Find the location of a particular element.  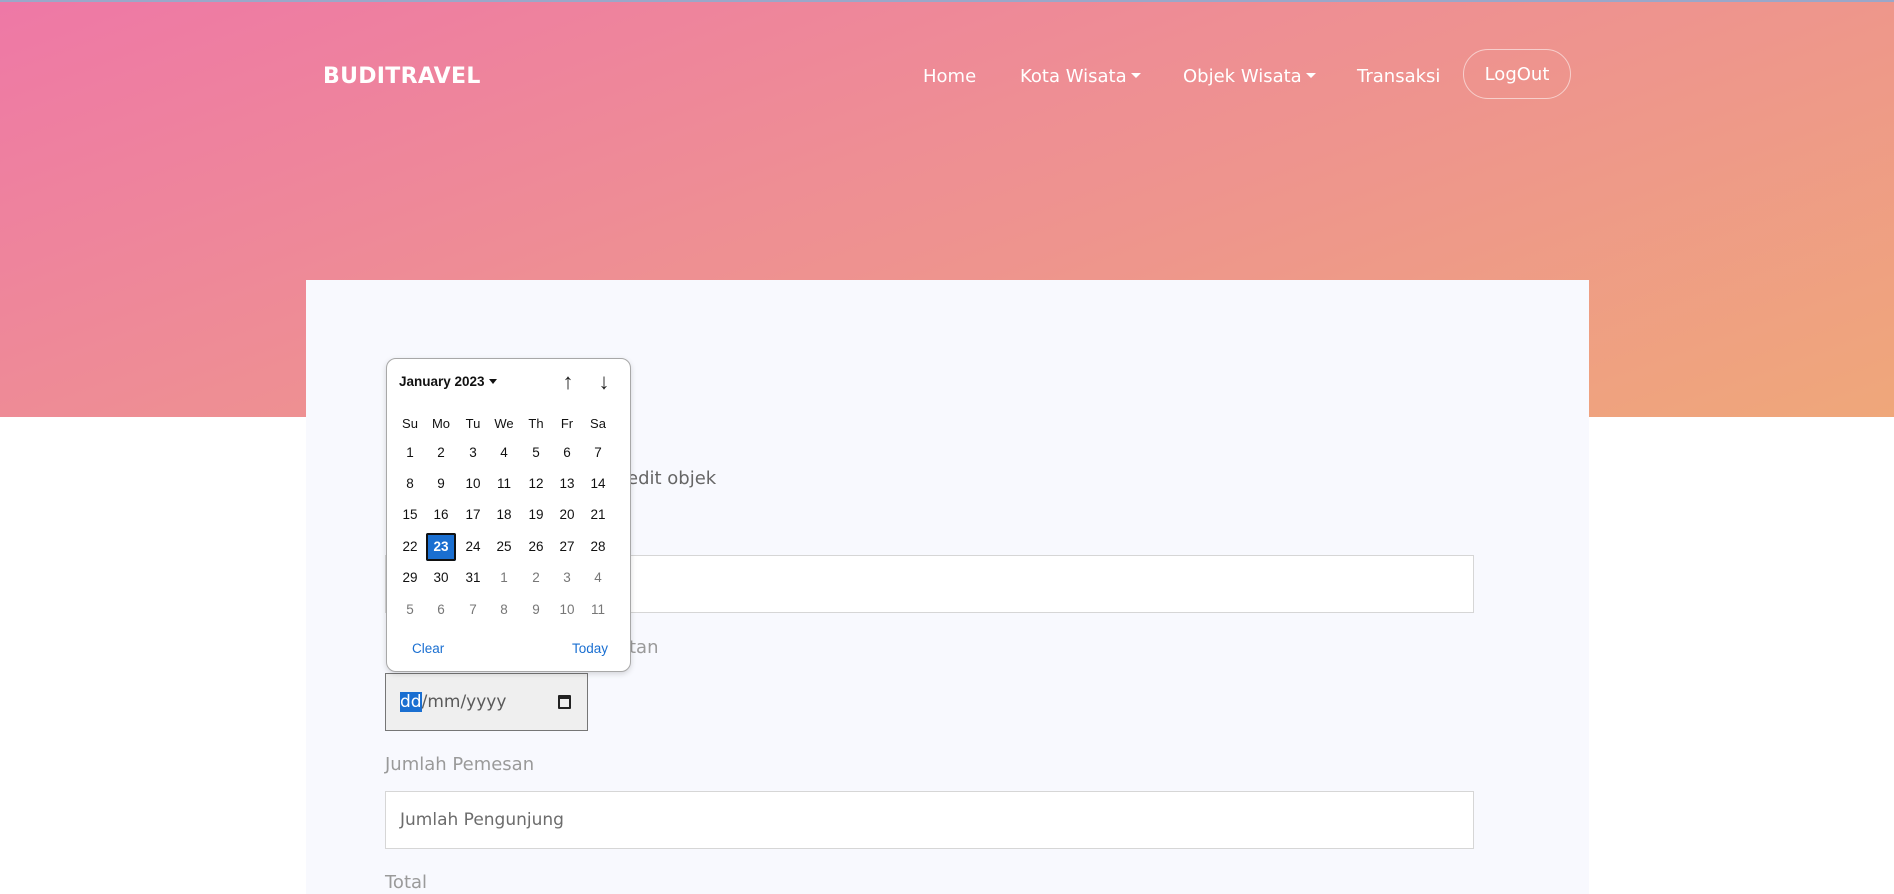

form-intro-text: edit objek is located at coordinates (672, 478).